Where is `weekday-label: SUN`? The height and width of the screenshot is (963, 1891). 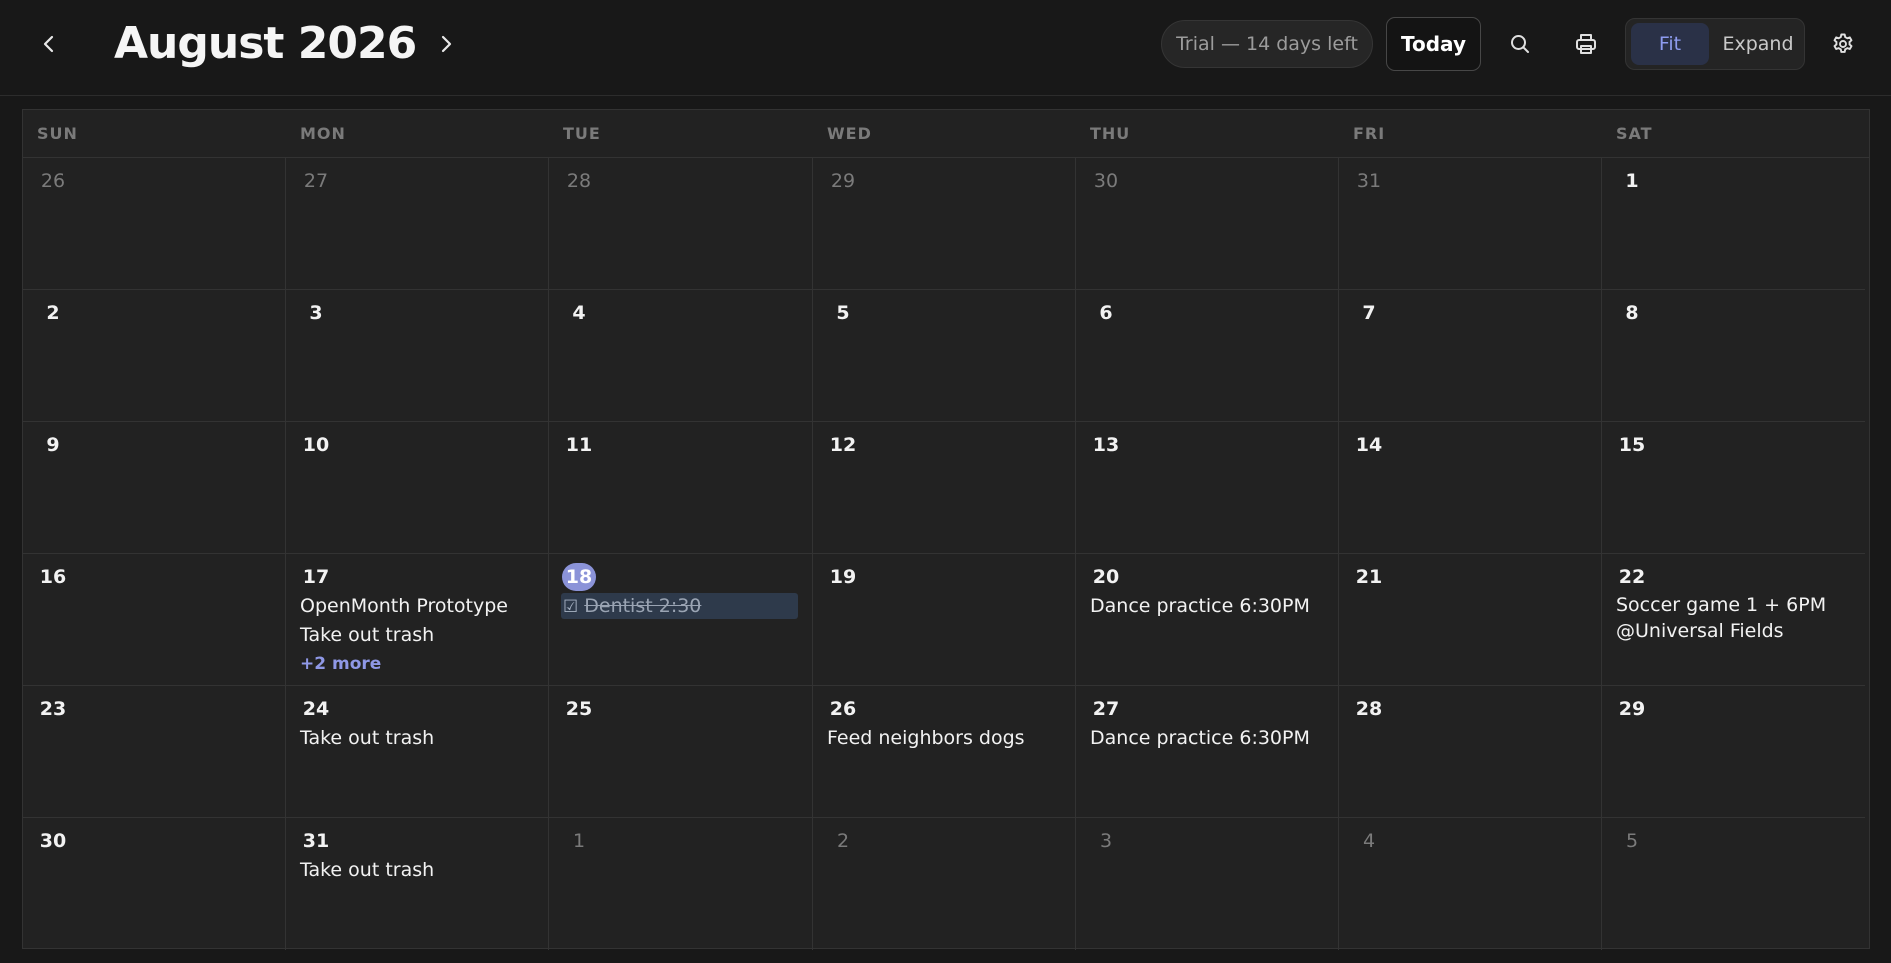 weekday-label: SUN is located at coordinates (57, 133).